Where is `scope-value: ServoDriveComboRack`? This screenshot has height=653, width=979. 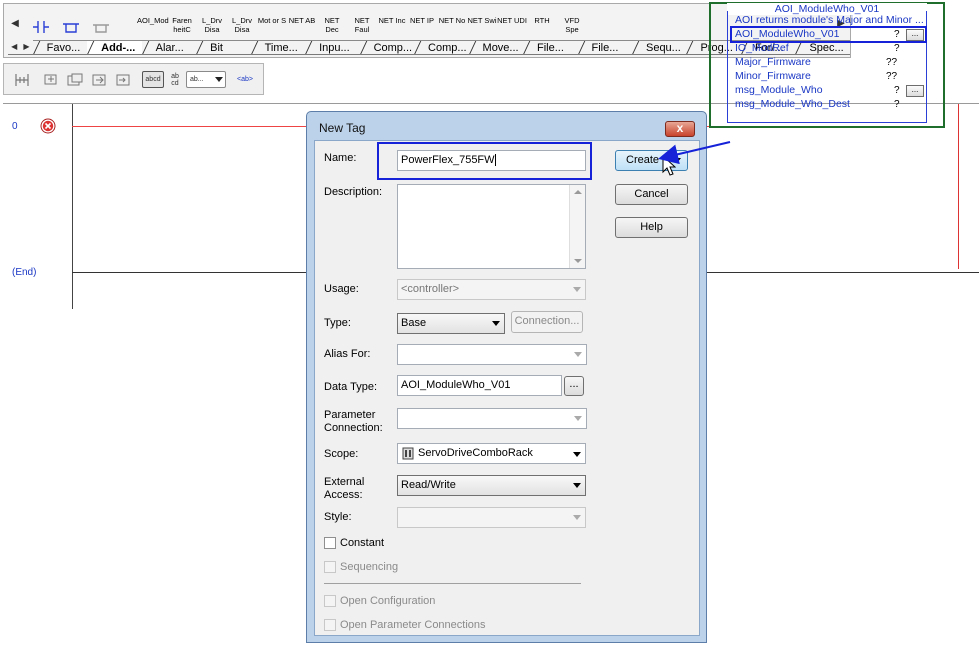
scope-value: ServoDriveComboRack is located at coordinates (475, 453).